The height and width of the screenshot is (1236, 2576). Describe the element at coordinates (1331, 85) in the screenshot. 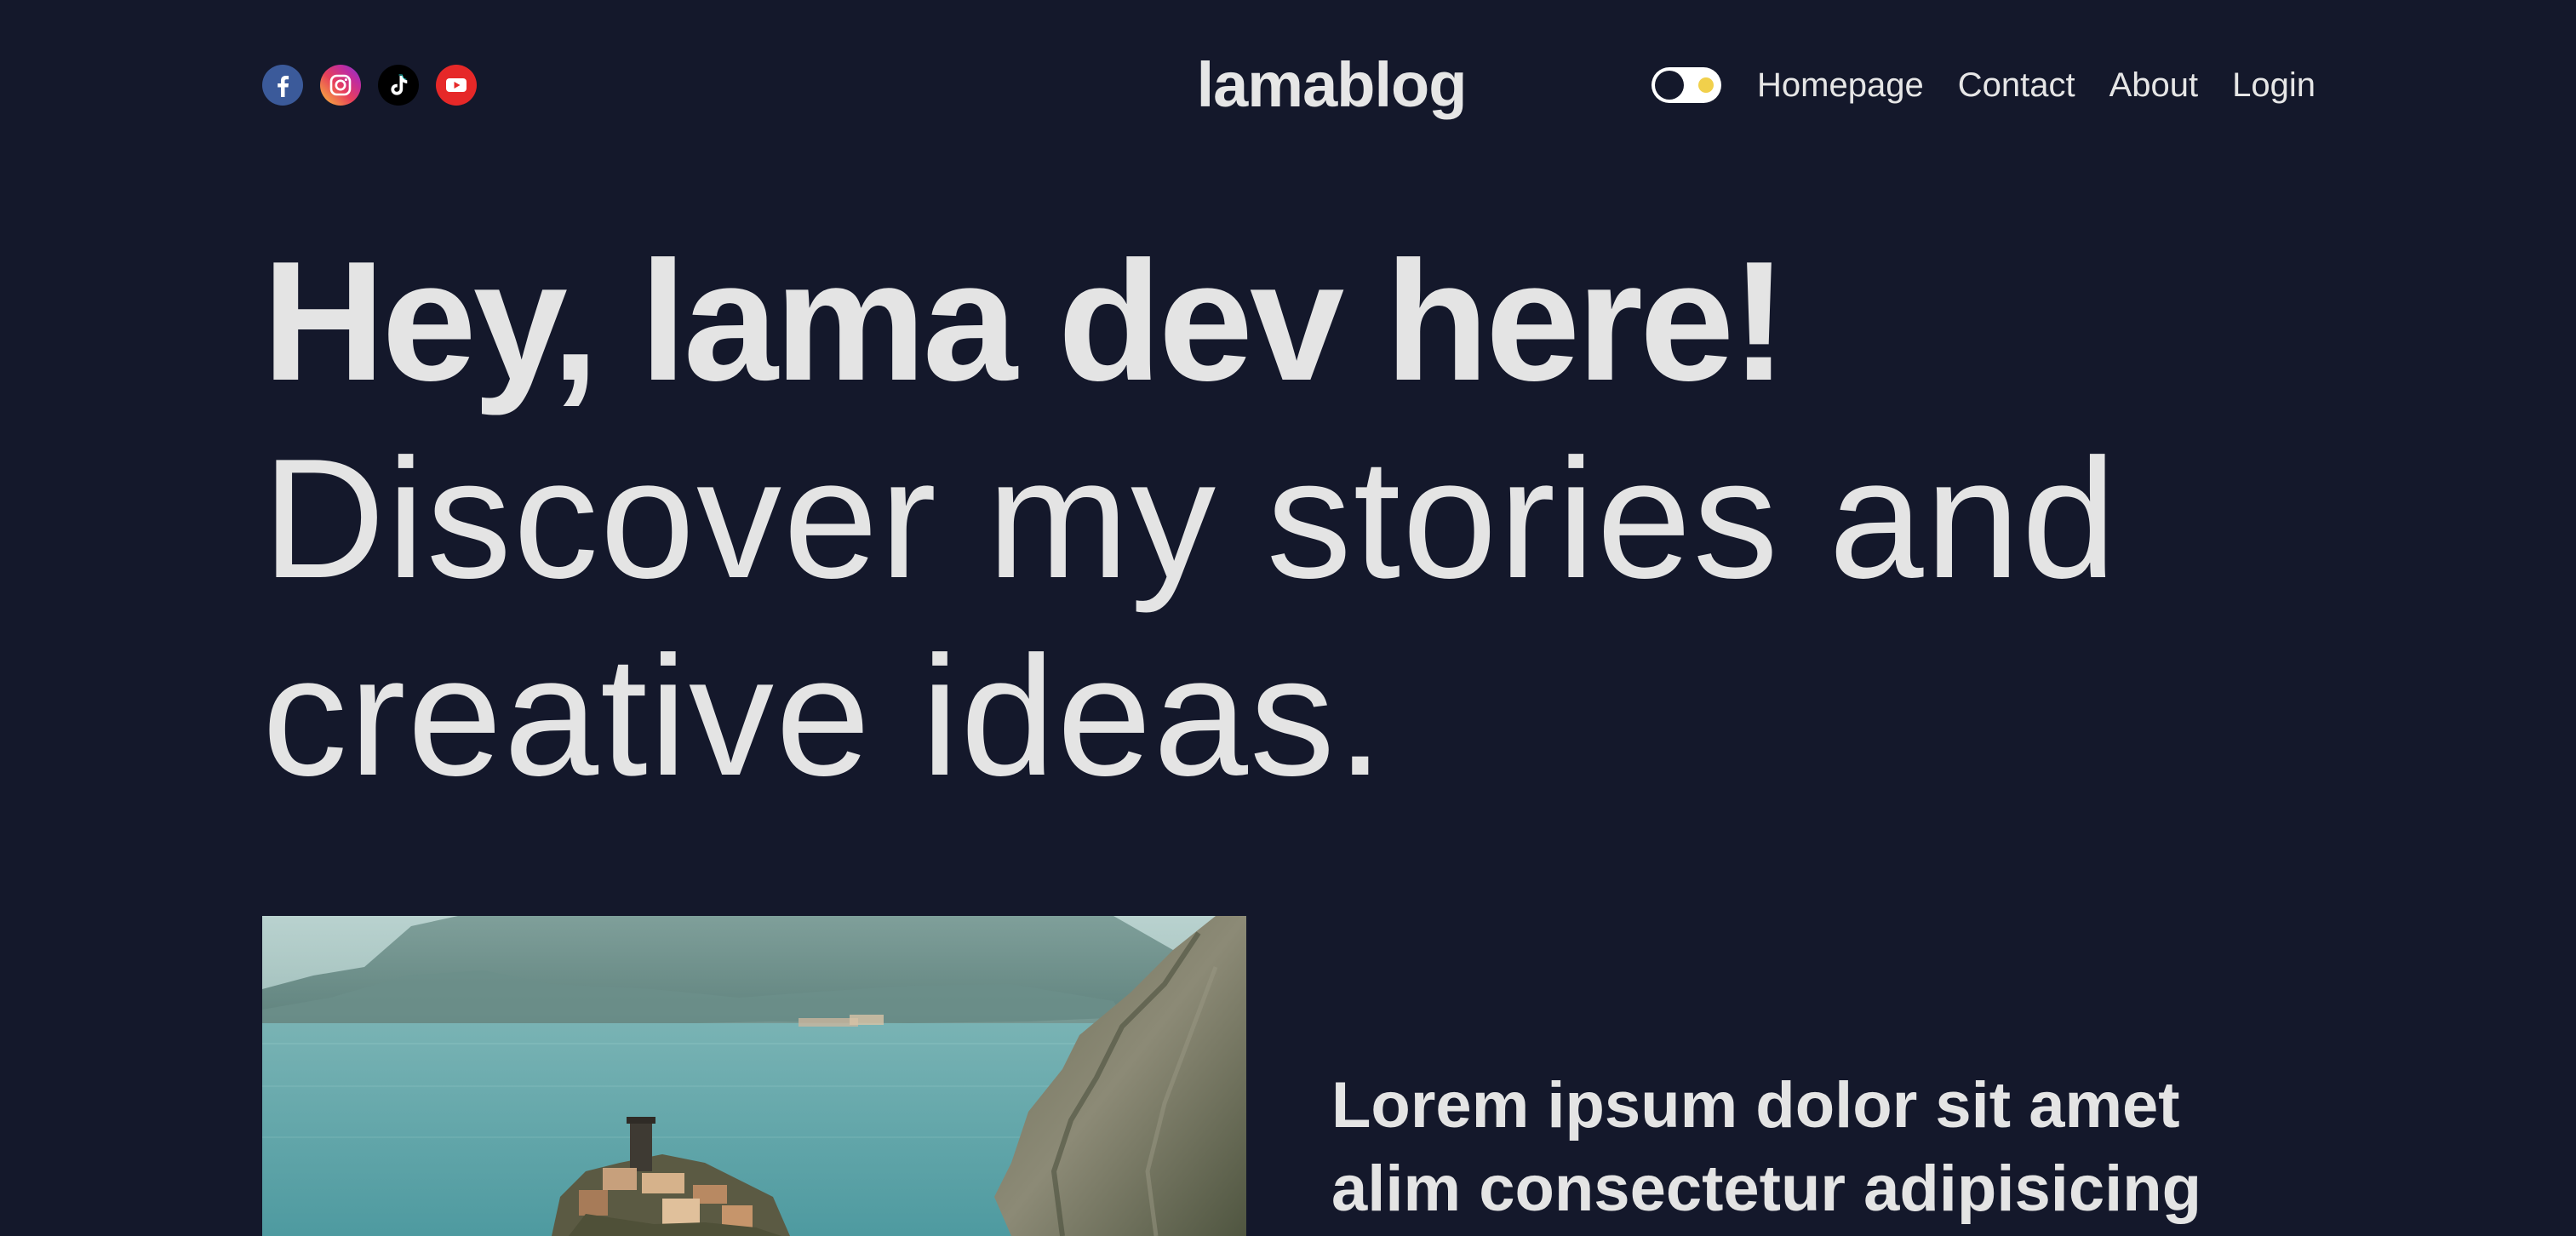

I see `site-logo: lamablog` at that location.